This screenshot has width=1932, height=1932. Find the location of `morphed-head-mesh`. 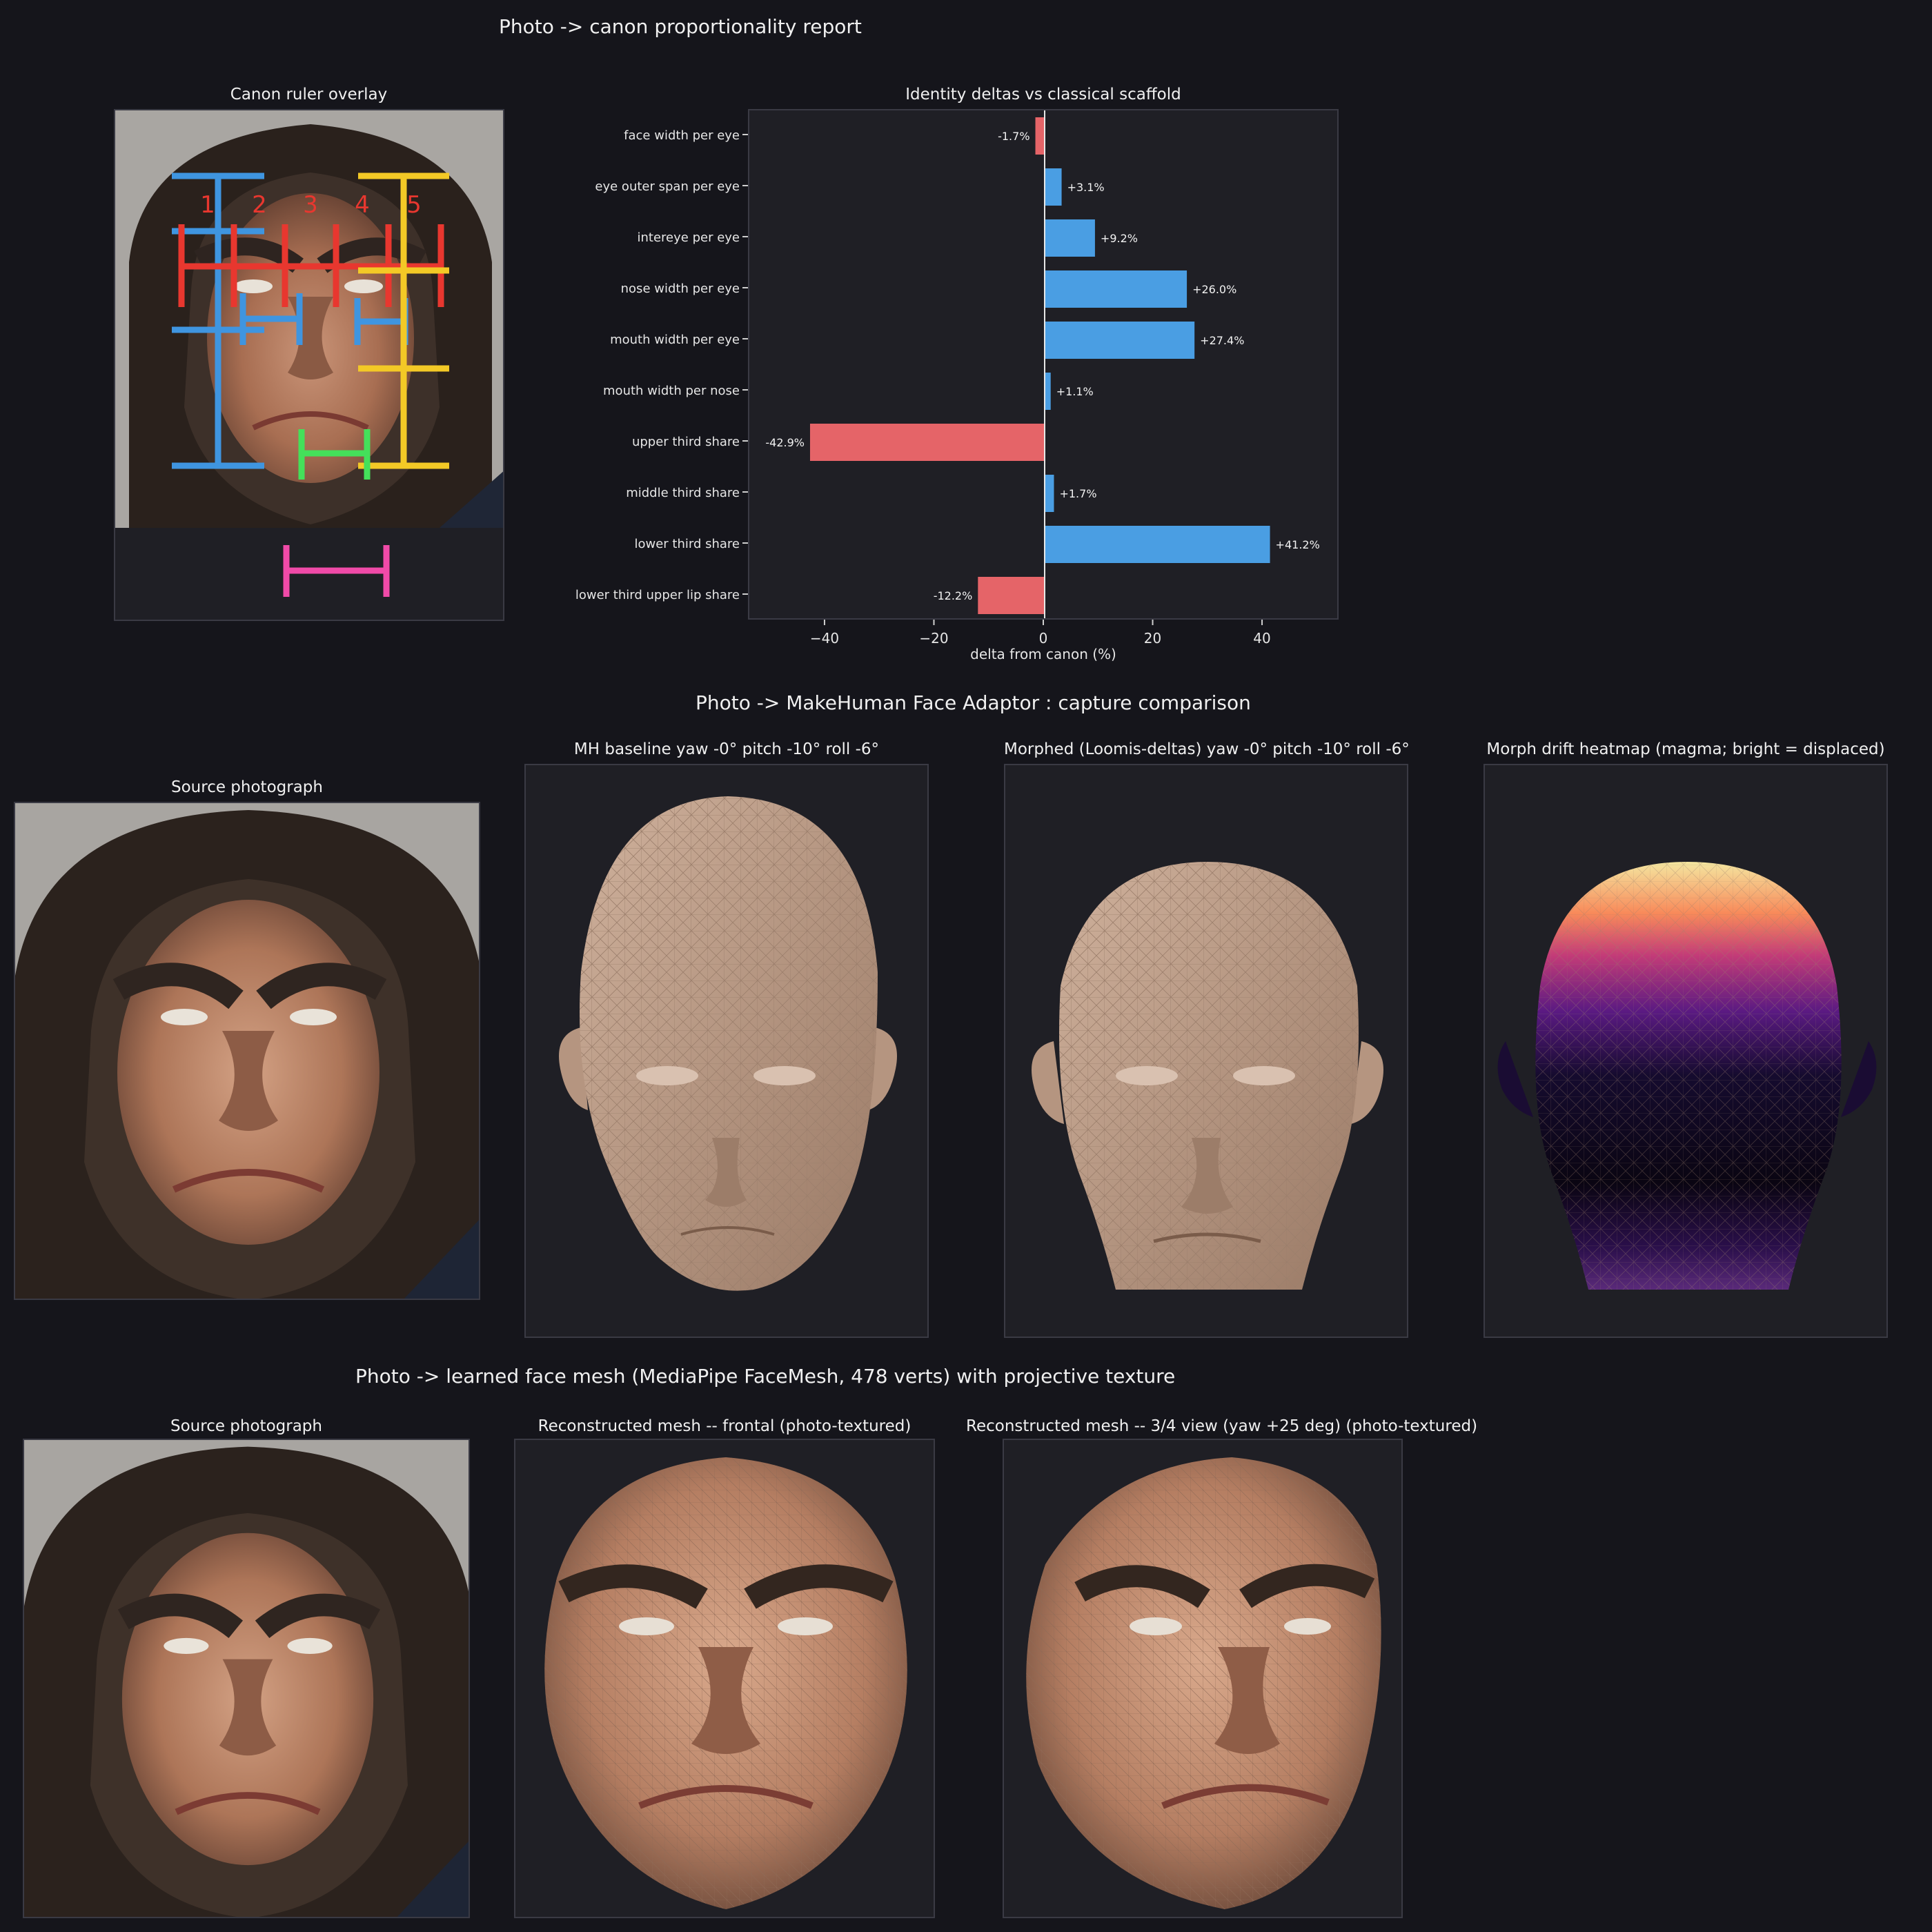

morphed-head-mesh is located at coordinates (1207, 1076).